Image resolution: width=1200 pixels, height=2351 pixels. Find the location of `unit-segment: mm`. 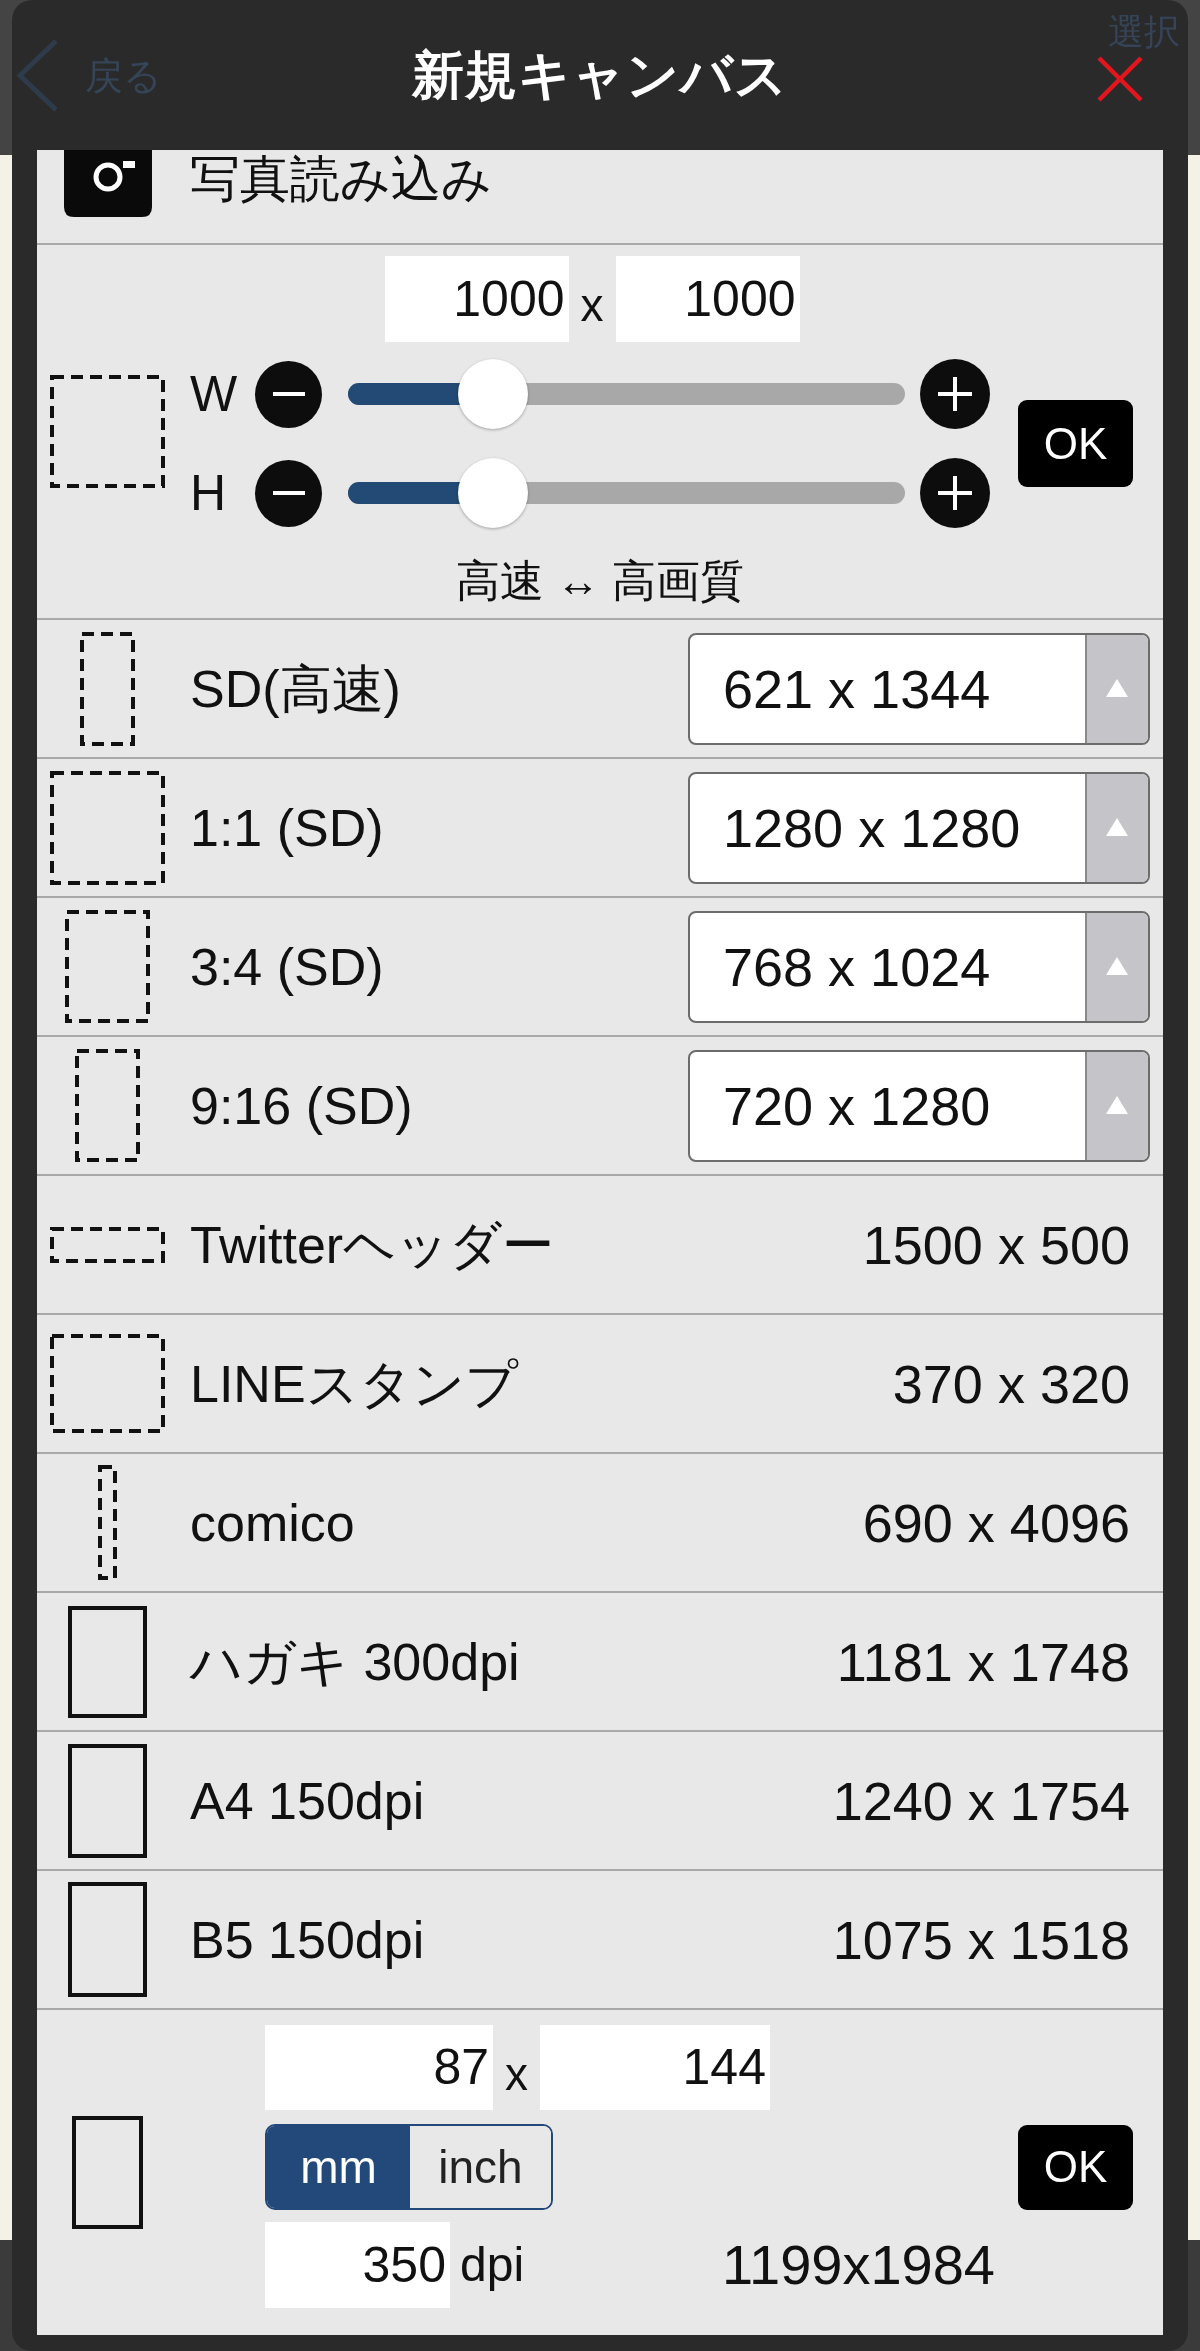

unit-segment: mm is located at coordinates (338, 2167).